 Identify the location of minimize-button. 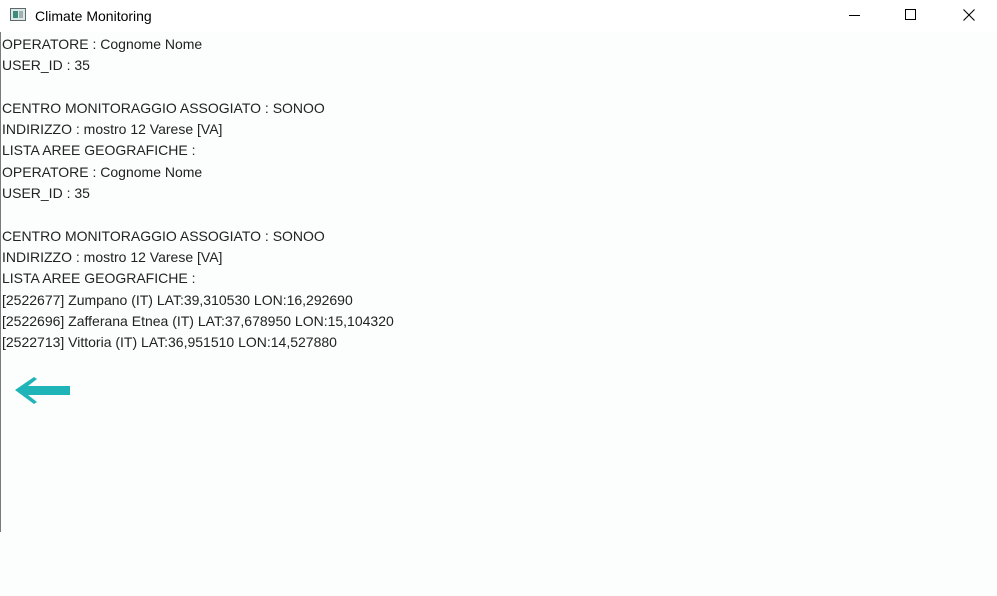
(855, 15).